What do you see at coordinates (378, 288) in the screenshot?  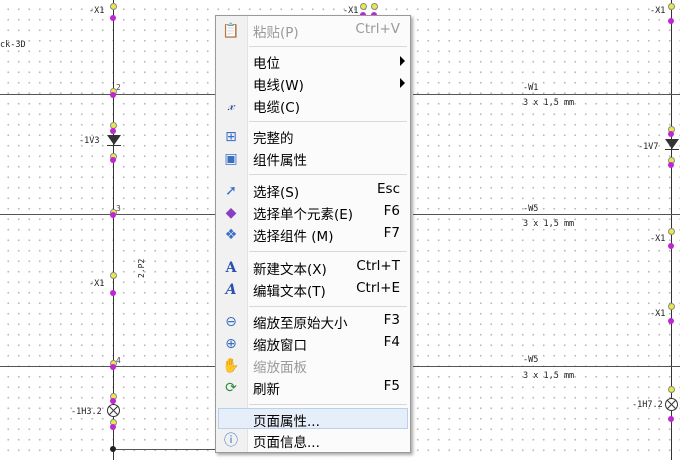 I see `menu-item-shortcut: Ctrl+E` at bounding box center [378, 288].